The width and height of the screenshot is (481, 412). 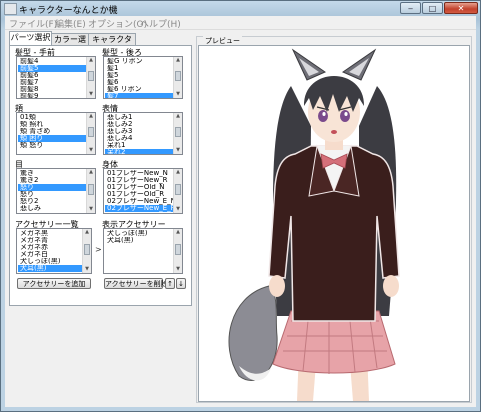 I want to click on list-item: 髪6, so click(x=139, y=82).